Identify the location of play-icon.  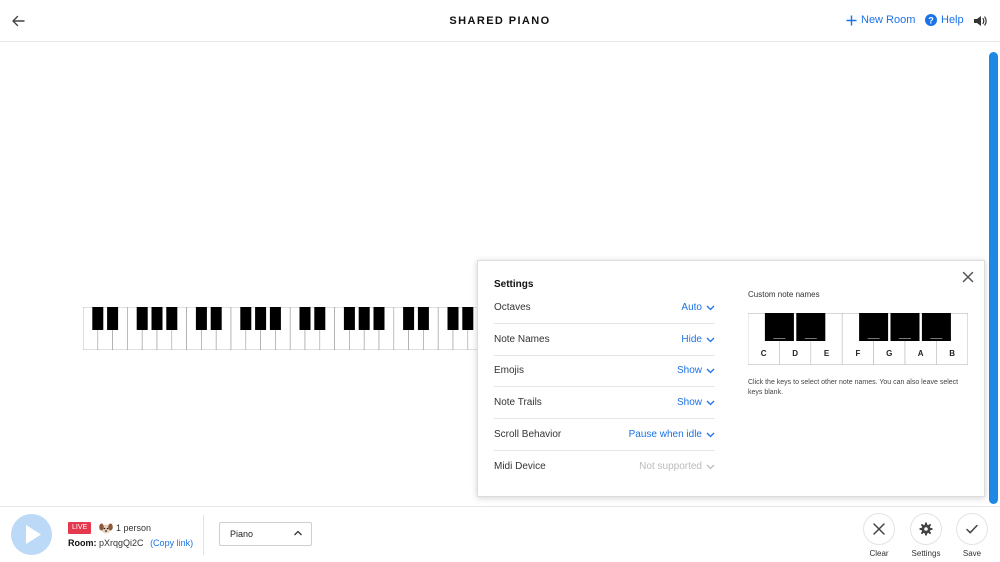
(33, 534).